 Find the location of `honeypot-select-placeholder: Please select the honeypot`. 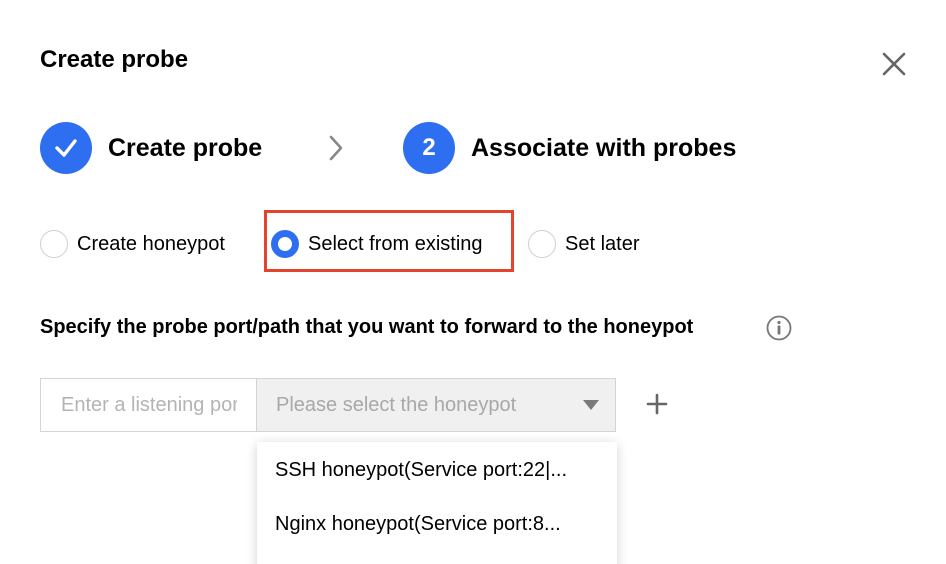

honeypot-select-placeholder: Please select the honeypot is located at coordinates (396, 404).